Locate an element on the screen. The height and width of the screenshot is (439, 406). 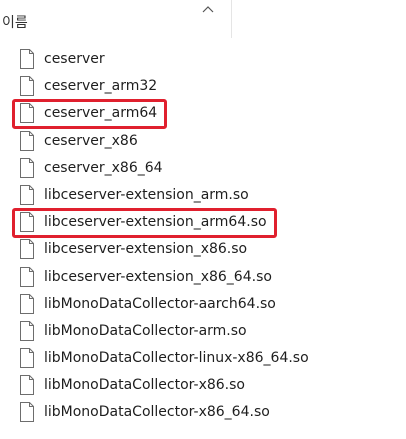
file-name: libceserver-extension_arm.so is located at coordinates (146, 194).